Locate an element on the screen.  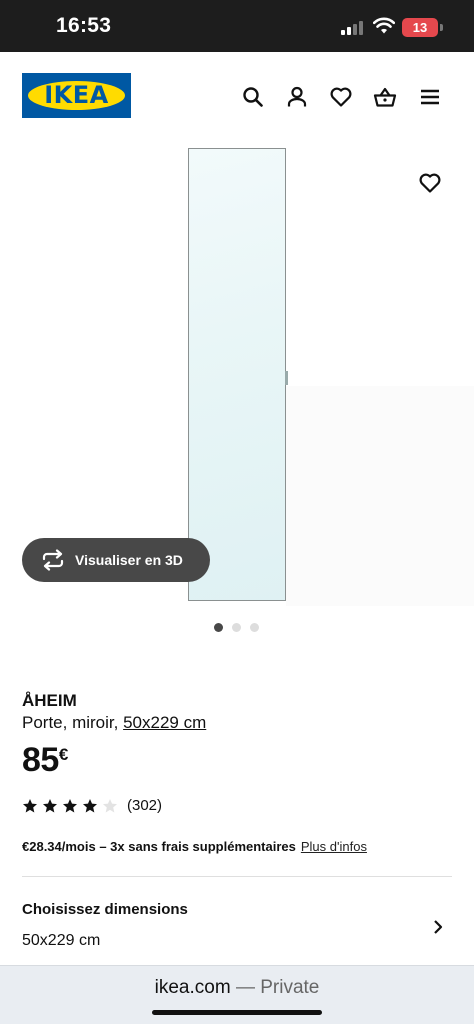
mirror-door-image is located at coordinates (238, 374).